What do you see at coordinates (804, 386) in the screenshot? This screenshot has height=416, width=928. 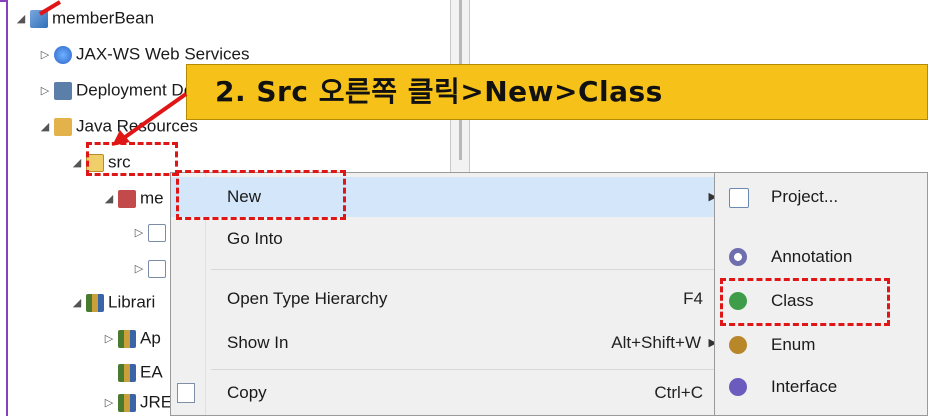 I see `submenu-item-label: Interface` at bounding box center [804, 386].